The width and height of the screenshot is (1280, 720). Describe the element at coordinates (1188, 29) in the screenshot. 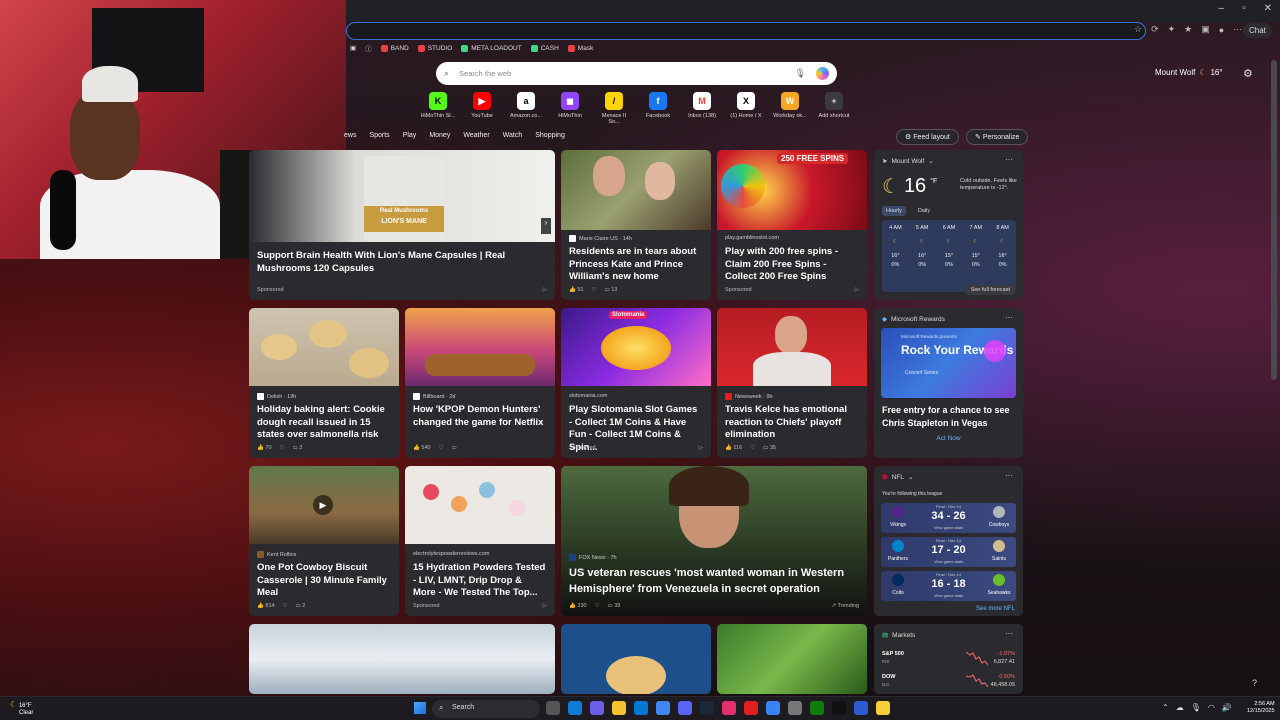

I see `favorites-icon: ★` at that location.